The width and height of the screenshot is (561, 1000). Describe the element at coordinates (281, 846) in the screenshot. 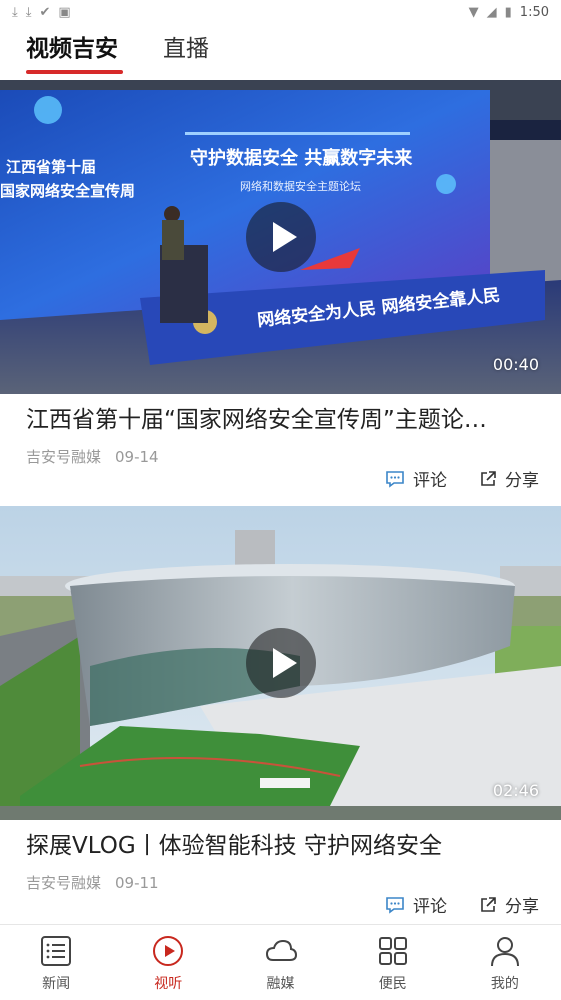

I see `video-title: 探展VLOG丨体验智能科技 守护网络安全` at that location.